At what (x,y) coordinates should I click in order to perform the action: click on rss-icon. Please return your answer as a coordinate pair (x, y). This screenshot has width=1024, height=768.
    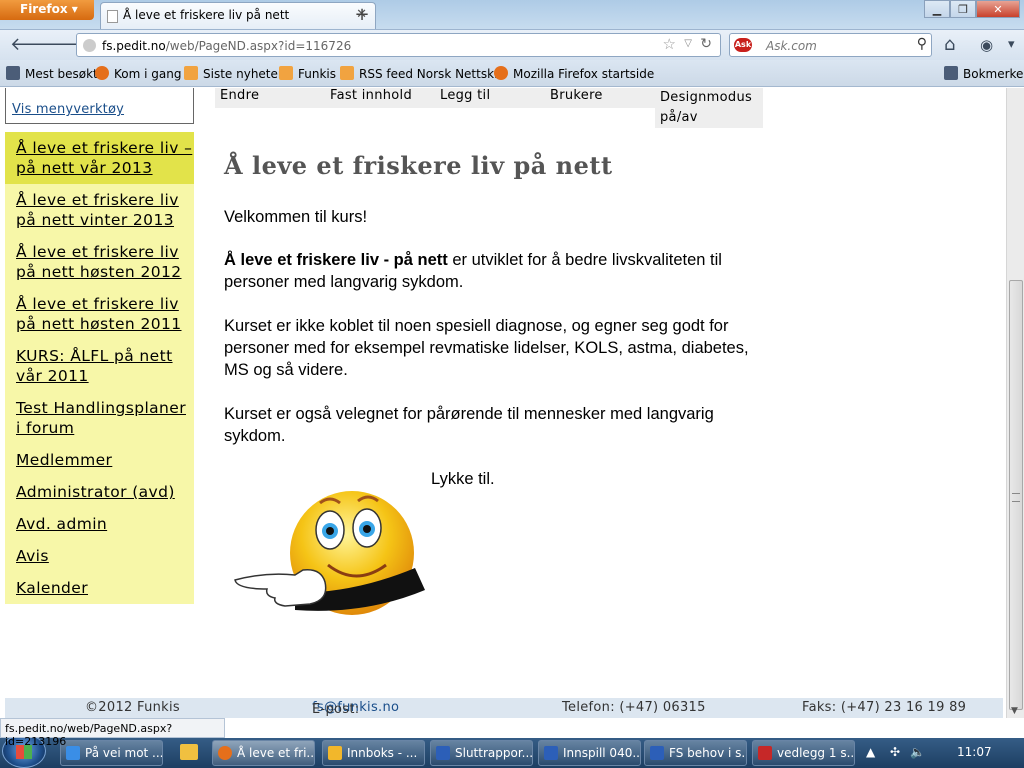
    Looking at the image, I should click on (347, 73).